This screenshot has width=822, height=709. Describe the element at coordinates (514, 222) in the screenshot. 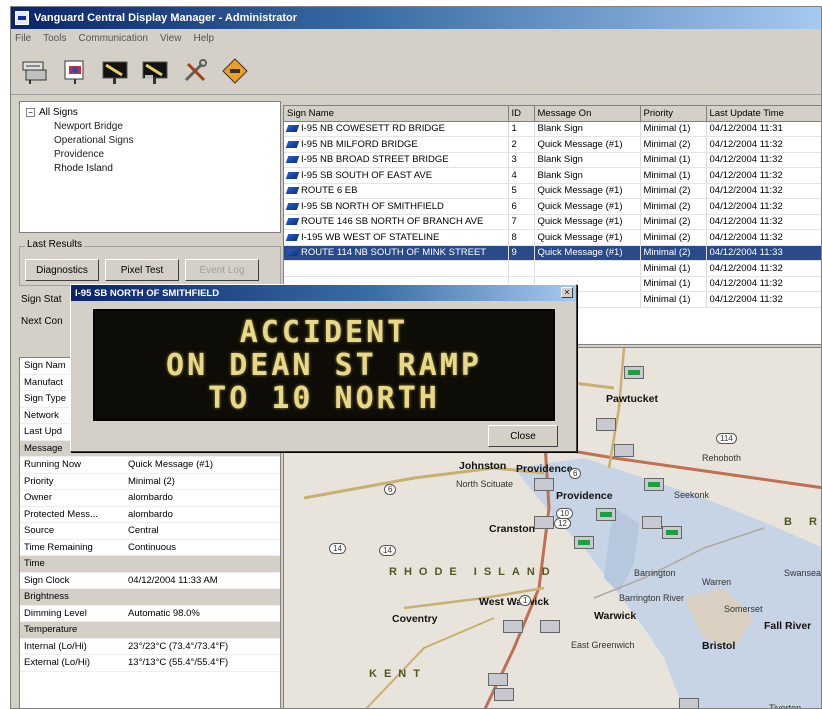

I see `cell-text: 7` at that location.